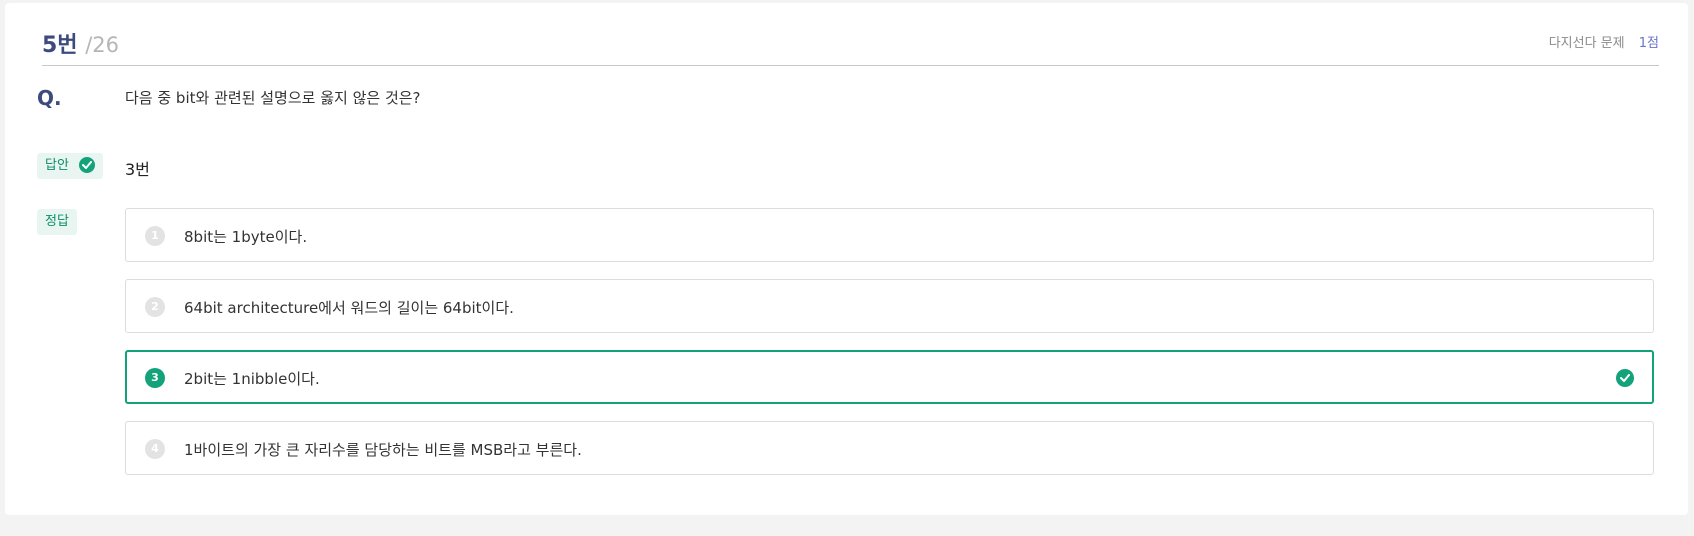  Describe the element at coordinates (57, 165) in the screenshot. I see `answer-badge-label: 답안` at that location.